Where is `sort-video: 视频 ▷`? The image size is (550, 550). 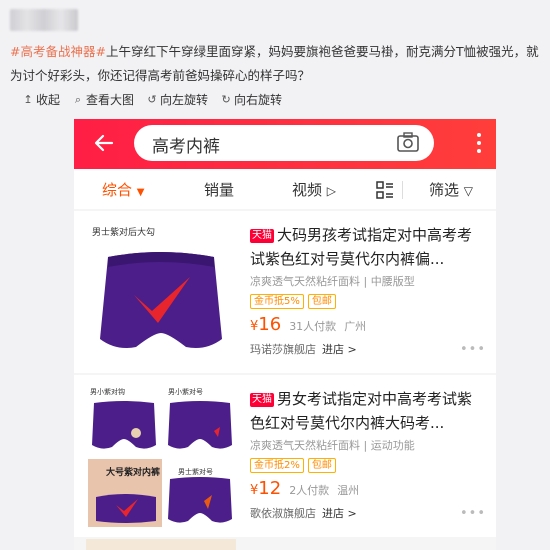 sort-video: 视频 ▷ is located at coordinates (314, 189).